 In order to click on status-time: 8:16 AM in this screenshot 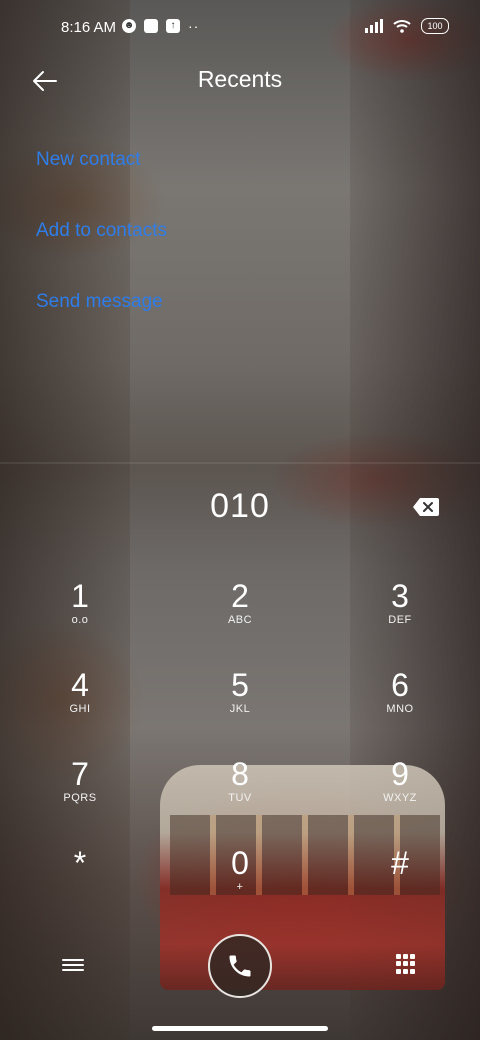, I will do `click(89, 27)`.